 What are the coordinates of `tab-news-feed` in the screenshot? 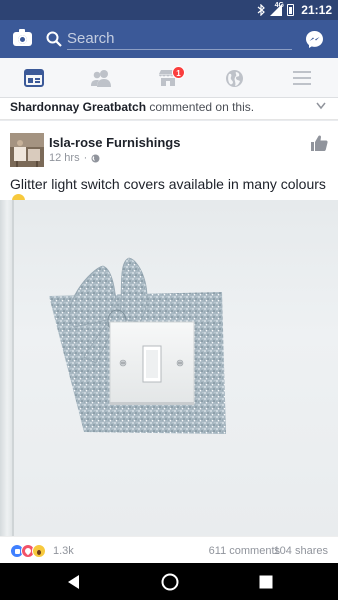 It's located at (33, 78).